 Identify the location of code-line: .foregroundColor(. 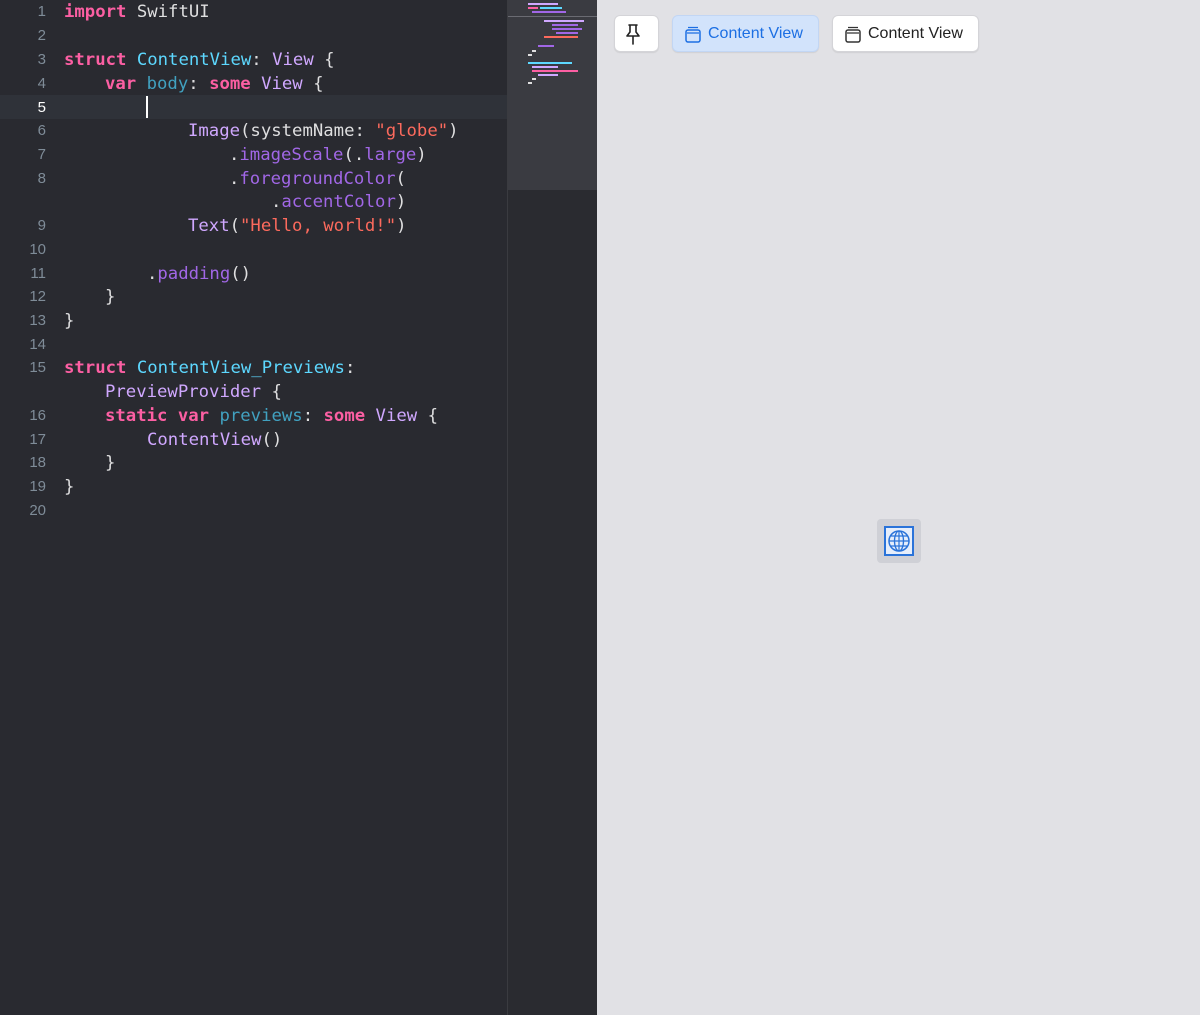
(317, 179).